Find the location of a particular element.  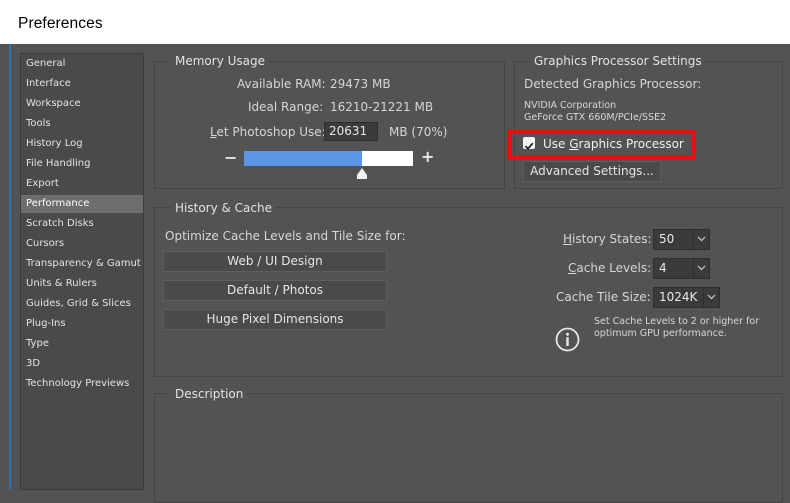

default-photos-button: Default / Photos is located at coordinates (275, 290).